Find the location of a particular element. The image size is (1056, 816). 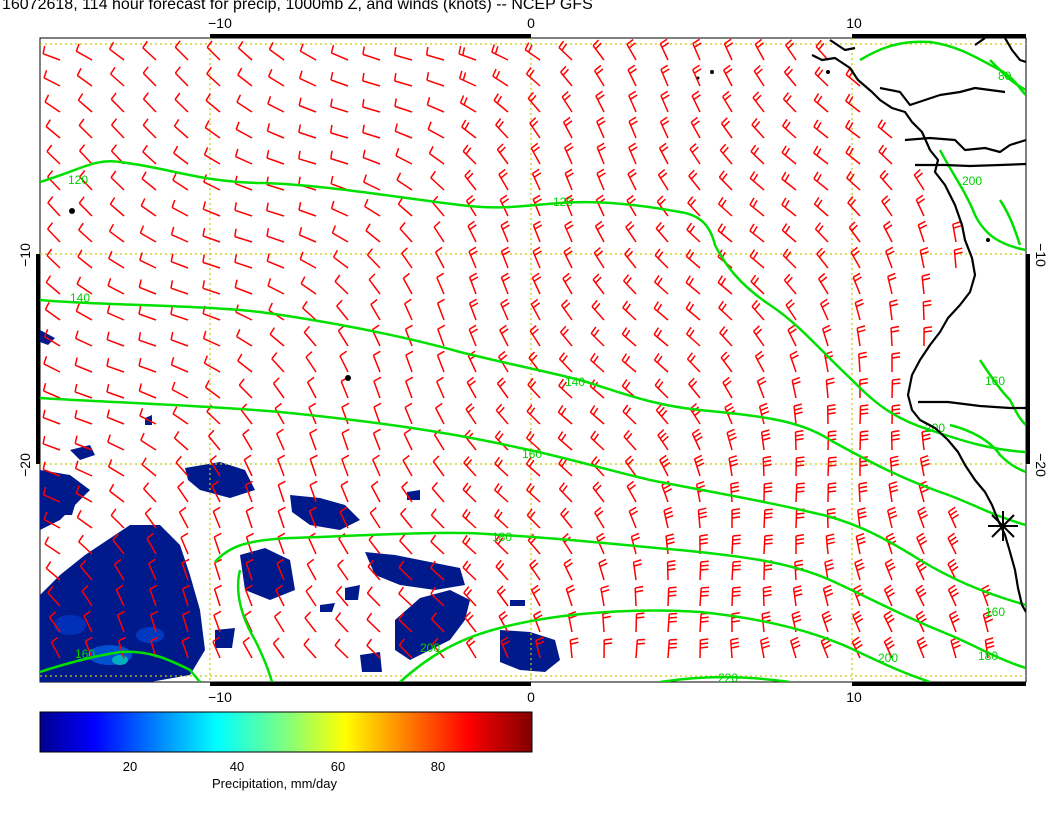

station-marker-icon is located at coordinates (1003, 526).